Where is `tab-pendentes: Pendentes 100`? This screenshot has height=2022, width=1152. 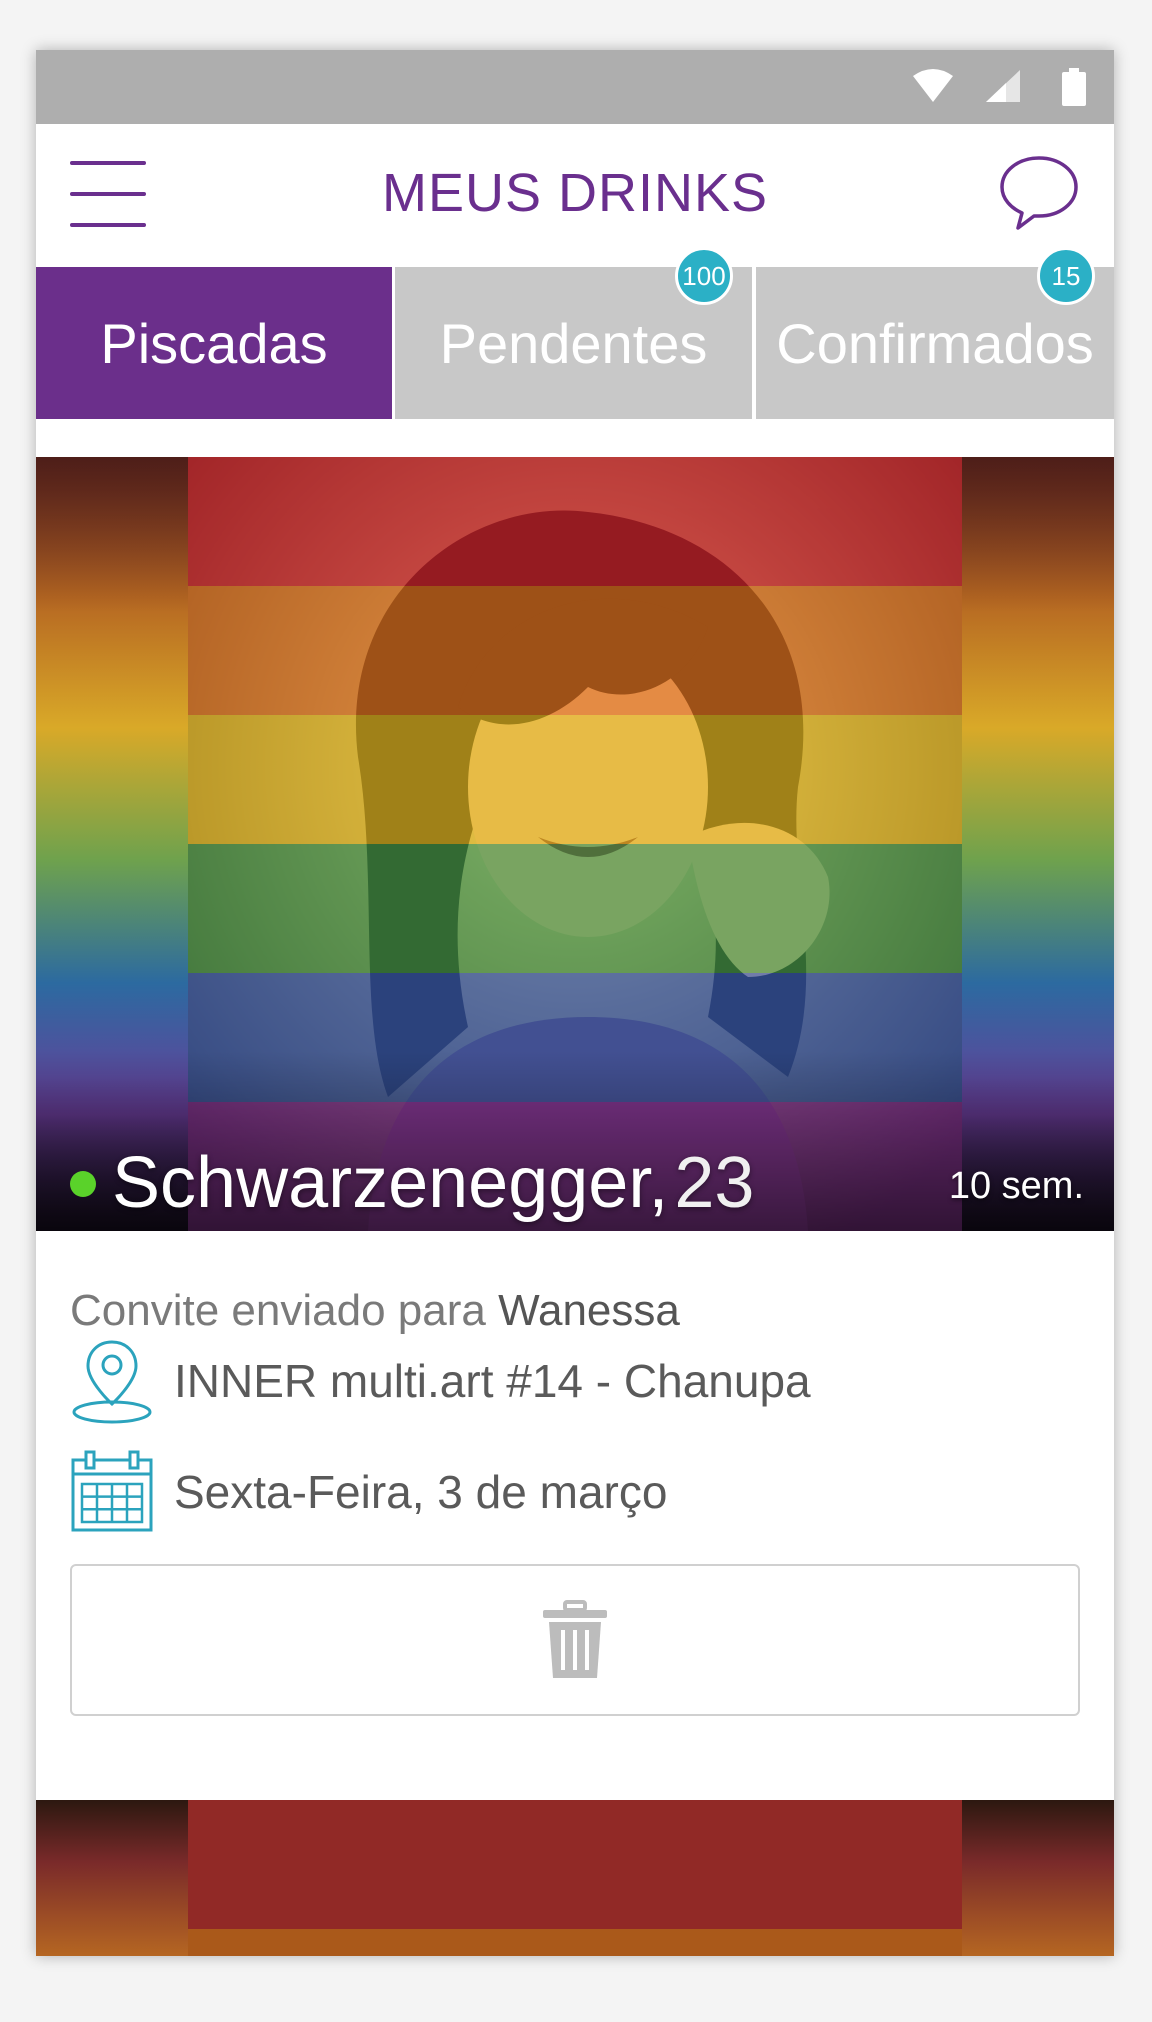 tab-pendentes: Pendentes 100 is located at coordinates (573, 333).